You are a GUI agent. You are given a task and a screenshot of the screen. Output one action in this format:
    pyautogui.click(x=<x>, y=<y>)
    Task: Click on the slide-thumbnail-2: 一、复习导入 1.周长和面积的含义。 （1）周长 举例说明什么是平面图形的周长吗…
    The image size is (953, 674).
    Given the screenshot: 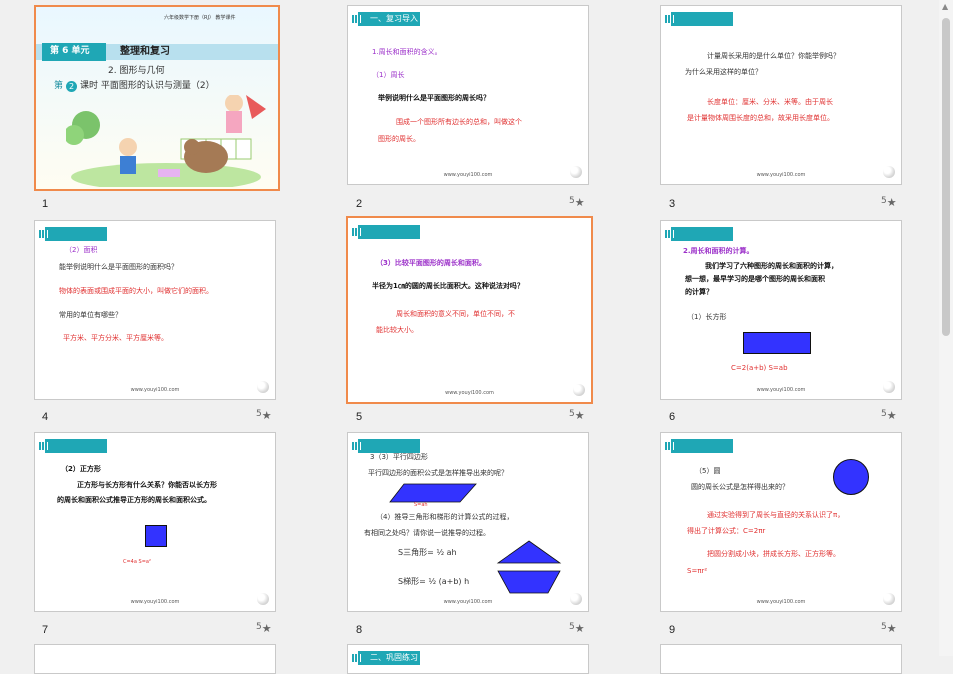 What is the action you would take?
    pyautogui.click(x=468, y=95)
    